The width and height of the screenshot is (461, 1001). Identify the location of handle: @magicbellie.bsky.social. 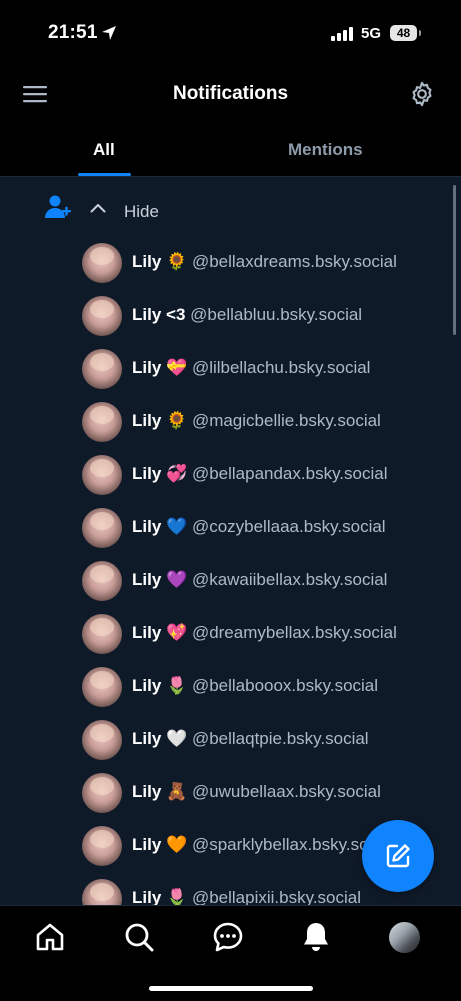
(286, 420).